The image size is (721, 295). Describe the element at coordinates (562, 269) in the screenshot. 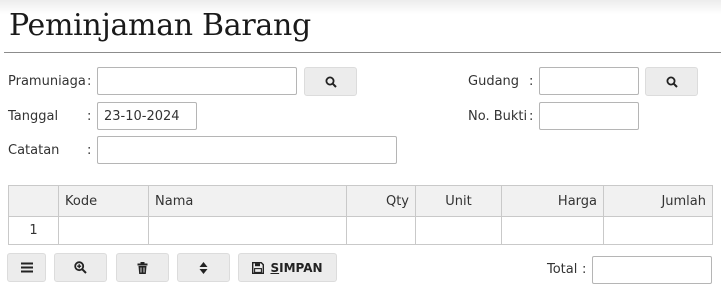

I see `total-label: Total` at that location.